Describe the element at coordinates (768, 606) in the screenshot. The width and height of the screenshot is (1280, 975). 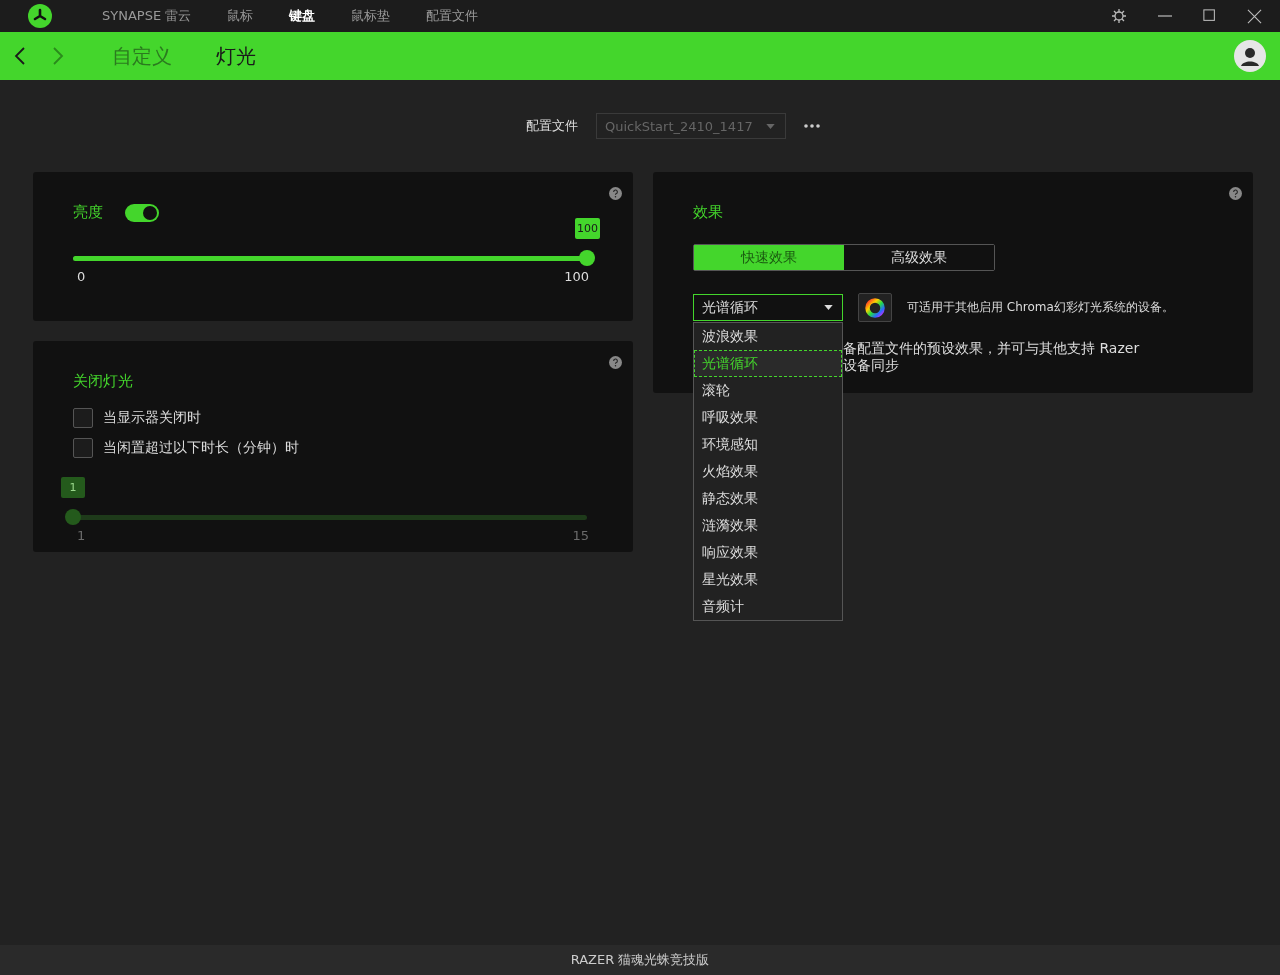
I see `menu-item: 音频计` at that location.